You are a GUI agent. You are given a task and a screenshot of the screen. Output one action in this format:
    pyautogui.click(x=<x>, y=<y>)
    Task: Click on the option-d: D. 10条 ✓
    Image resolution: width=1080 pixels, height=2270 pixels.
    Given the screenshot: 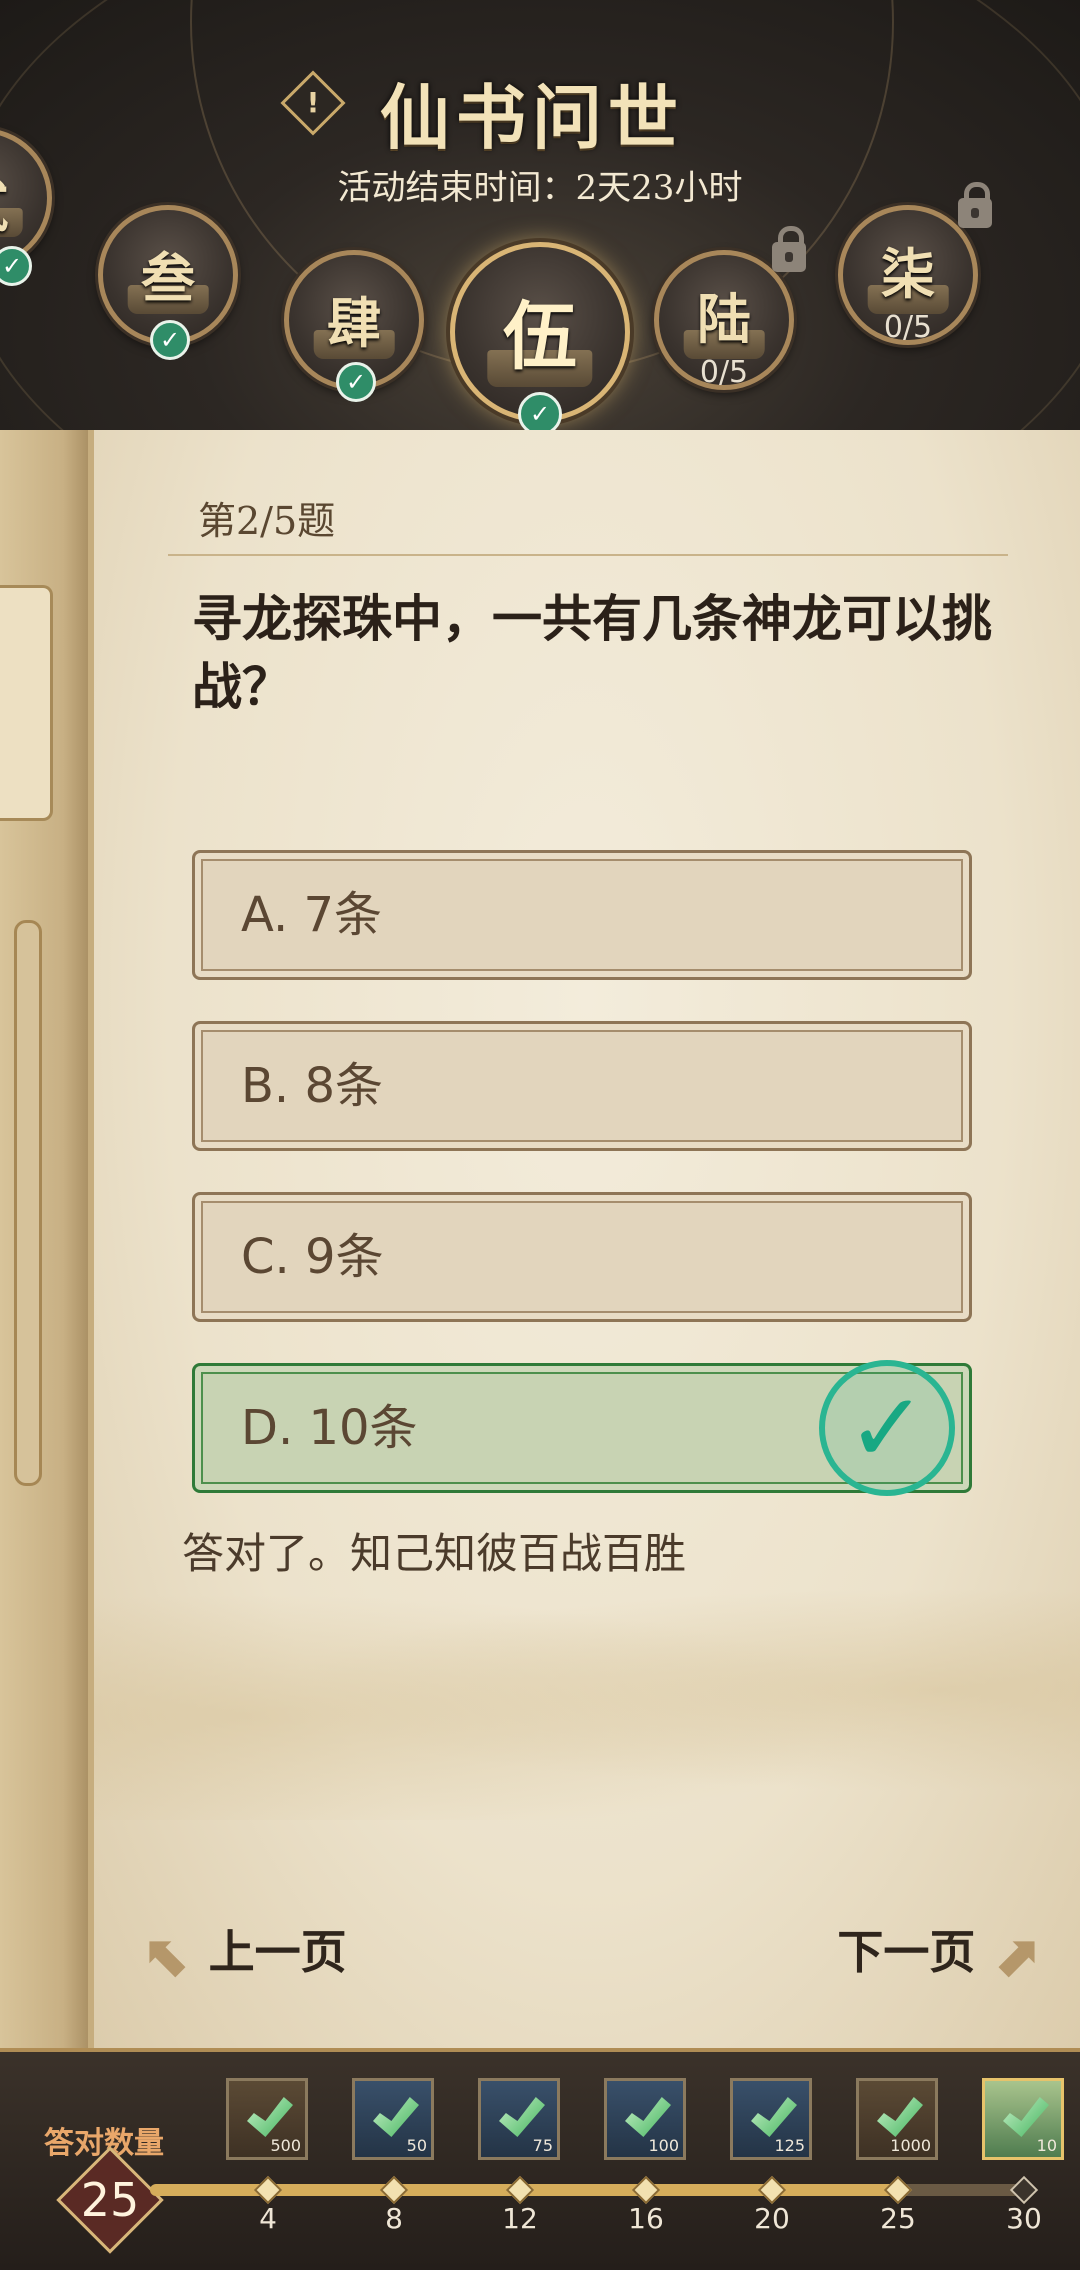 What is the action you would take?
    pyautogui.click(x=582, y=1428)
    